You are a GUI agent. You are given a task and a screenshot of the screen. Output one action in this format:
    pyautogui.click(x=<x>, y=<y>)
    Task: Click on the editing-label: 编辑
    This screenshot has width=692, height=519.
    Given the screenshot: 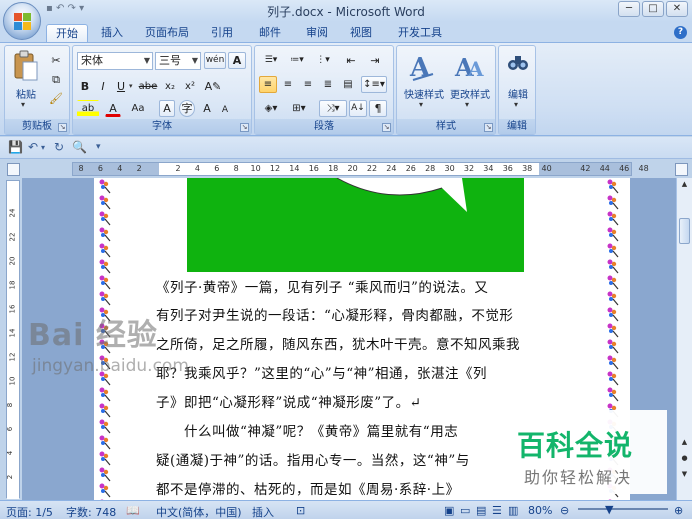 What is the action you would take?
    pyautogui.click(x=518, y=93)
    